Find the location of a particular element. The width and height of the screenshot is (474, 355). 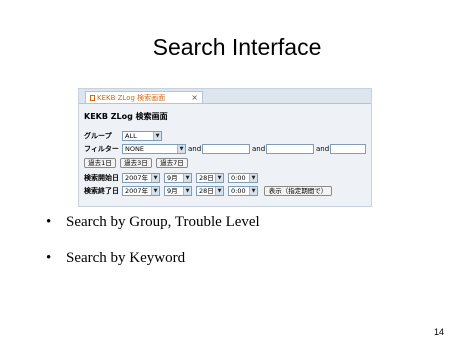

close-icon: × is located at coordinates (194, 98).